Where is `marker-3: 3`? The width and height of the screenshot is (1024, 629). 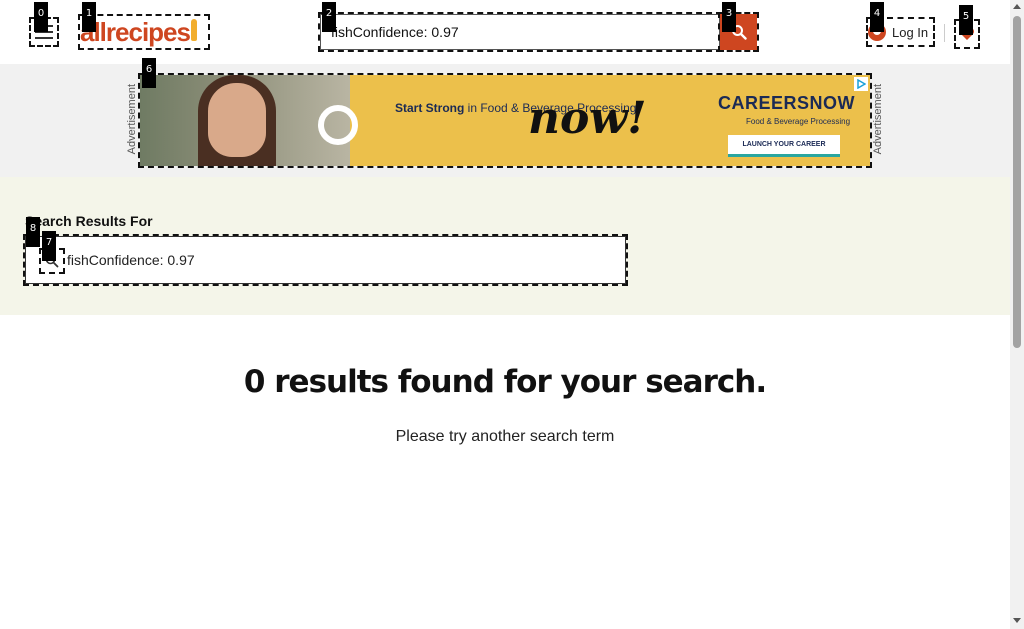 marker-3: 3 is located at coordinates (729, 17).